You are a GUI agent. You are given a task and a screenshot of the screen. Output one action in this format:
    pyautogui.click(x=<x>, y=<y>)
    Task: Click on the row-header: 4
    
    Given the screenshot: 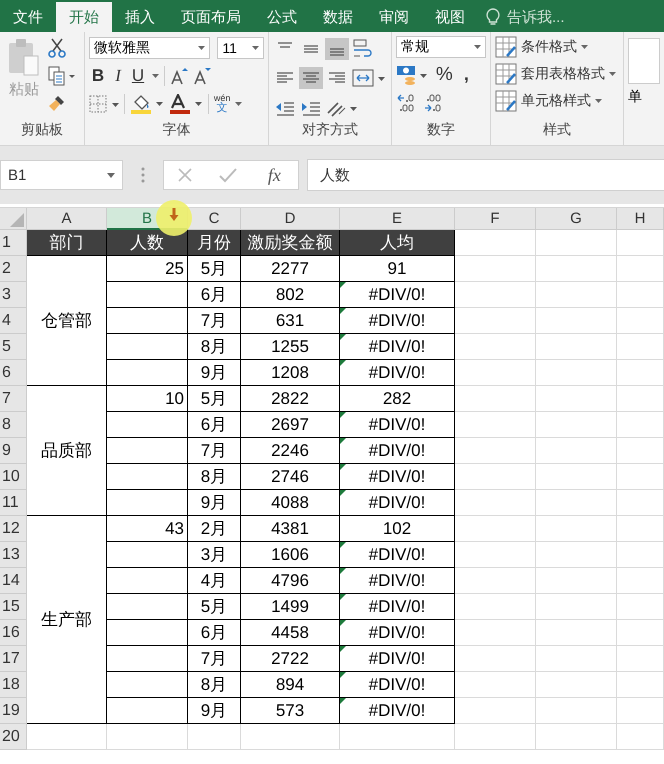 What is the action you would take?
    pyautogui.click(x=13, y=321)
    